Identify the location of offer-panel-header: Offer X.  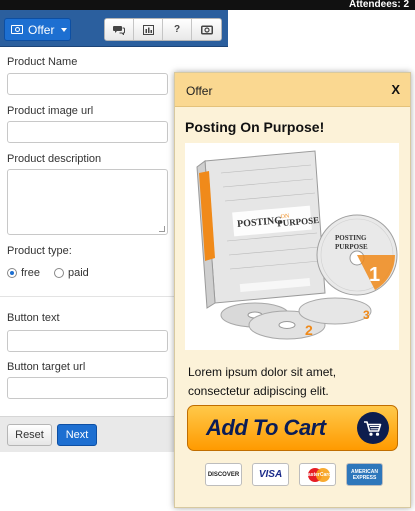
(292, 90).